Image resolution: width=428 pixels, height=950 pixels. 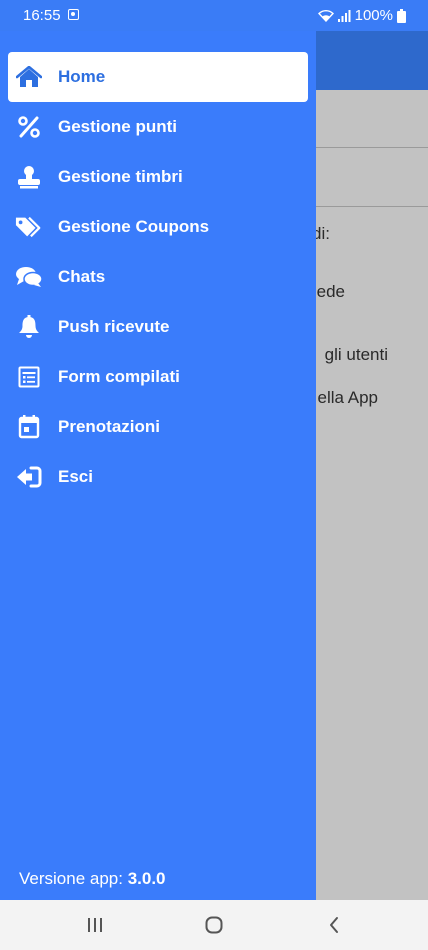 I want to click on menu-item-label: Esci, so click(x=75, y=476).